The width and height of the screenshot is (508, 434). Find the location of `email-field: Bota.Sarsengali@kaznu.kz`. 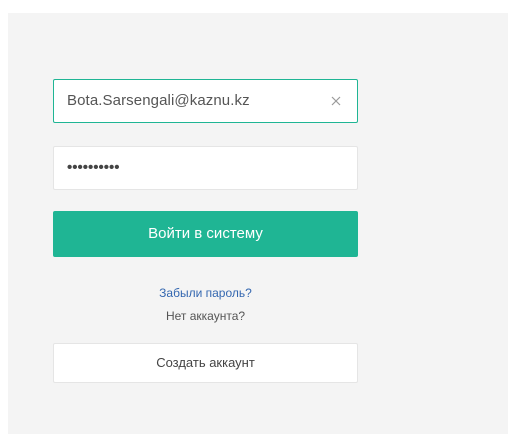

email-field: Bota.Sarsengali@kaznu.kz is located at coordinates (205, 101).